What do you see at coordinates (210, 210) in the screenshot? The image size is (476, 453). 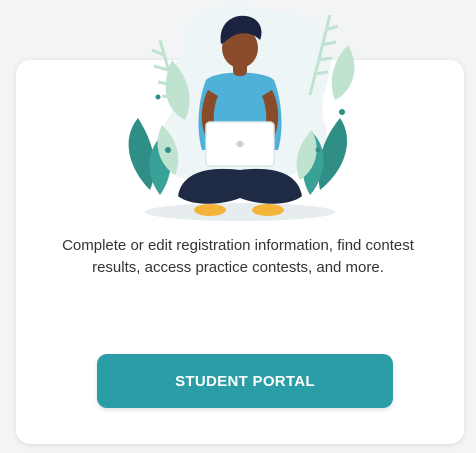 I see `left-shoe` at bounding box center [210, 210].